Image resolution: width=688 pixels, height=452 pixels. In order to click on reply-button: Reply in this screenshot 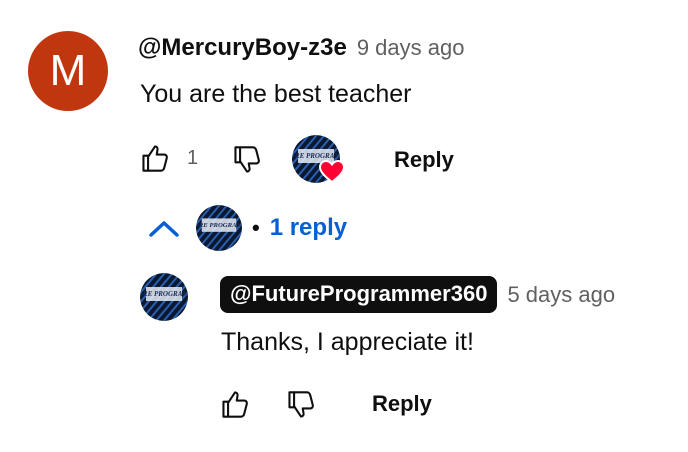, I will do `click(424, 160)`.